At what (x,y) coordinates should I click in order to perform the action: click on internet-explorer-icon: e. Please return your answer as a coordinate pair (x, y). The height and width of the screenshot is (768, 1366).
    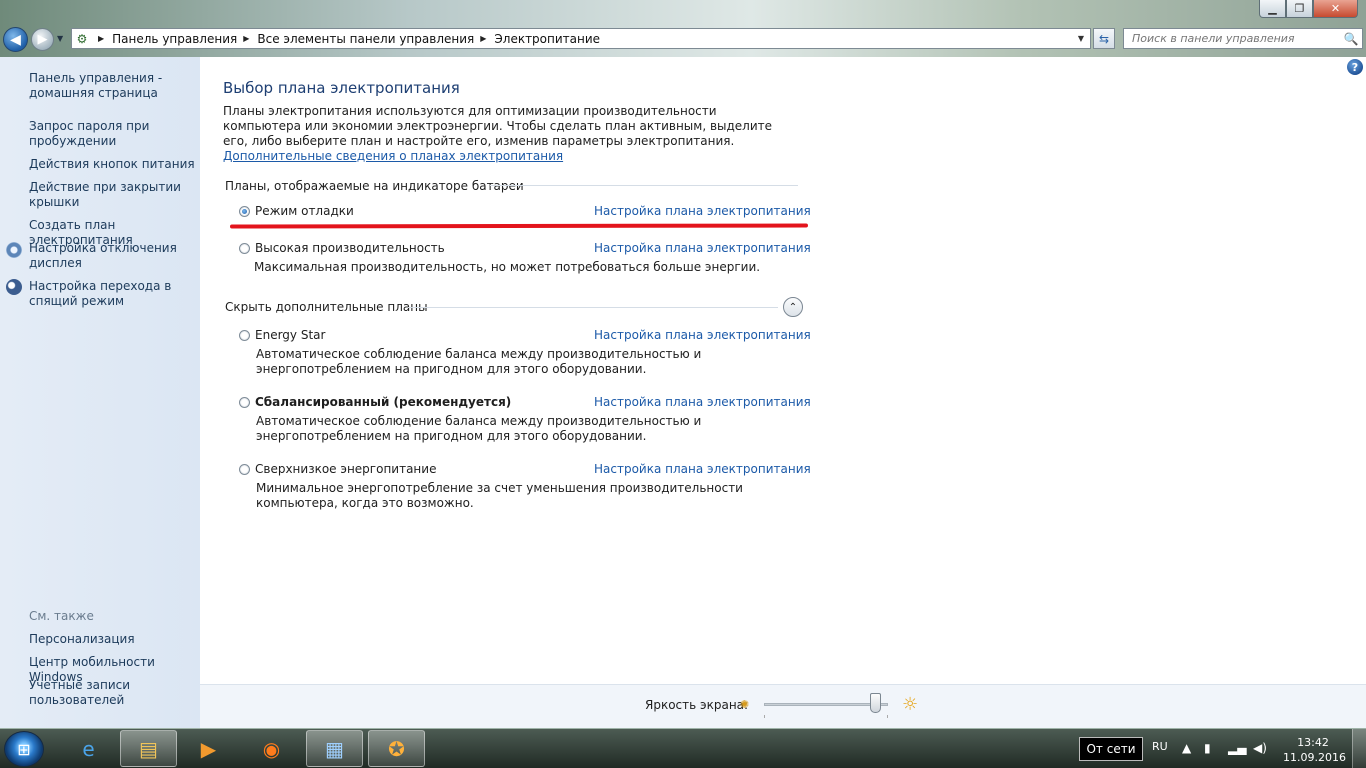
    Looking at the image, I should click on (88, 748).